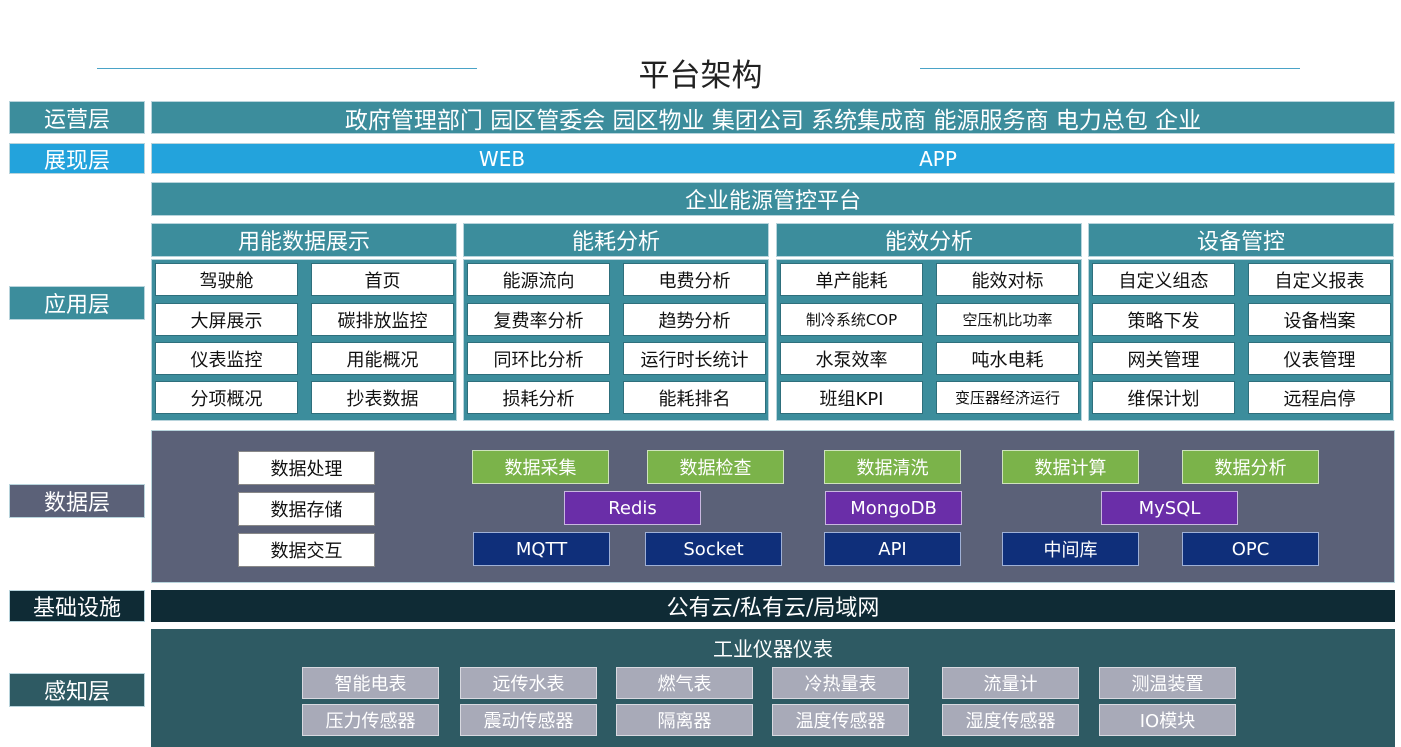  I want to click on presentation-app: APP, so click(938, 158).